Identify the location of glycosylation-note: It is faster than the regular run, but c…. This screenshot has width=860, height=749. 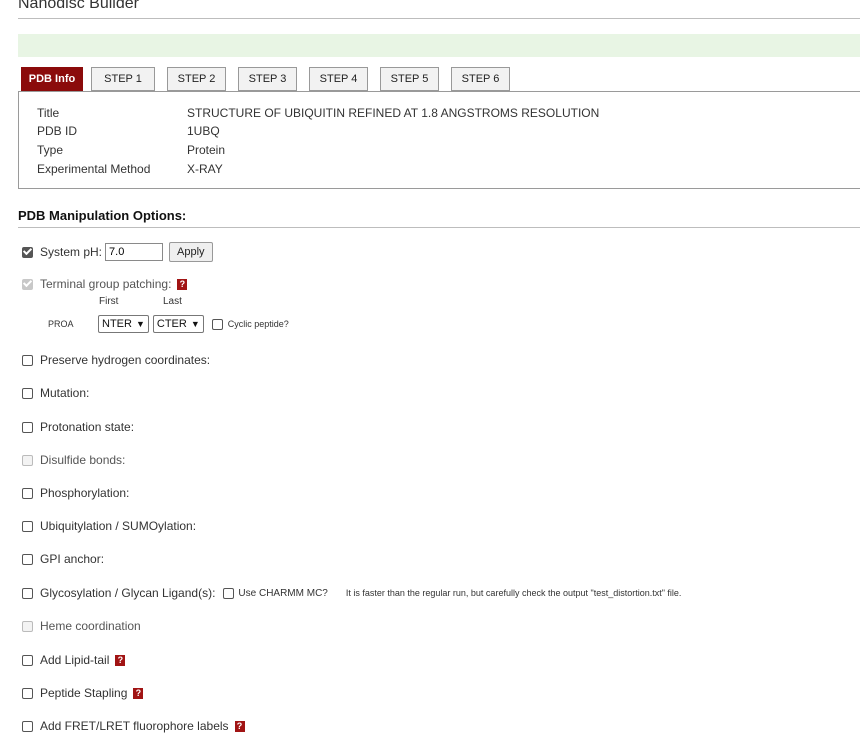
(513, 593).